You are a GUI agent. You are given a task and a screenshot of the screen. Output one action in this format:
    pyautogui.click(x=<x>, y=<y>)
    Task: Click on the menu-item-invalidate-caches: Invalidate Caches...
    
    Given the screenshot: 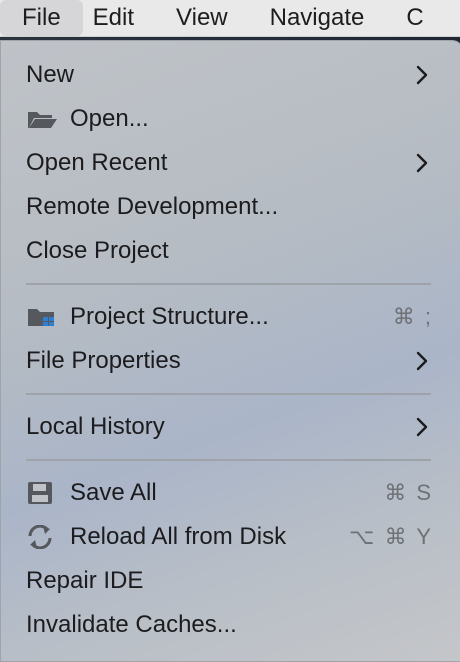 What is the action you would take?
    pyautogui.click(x=230, y=625)
    